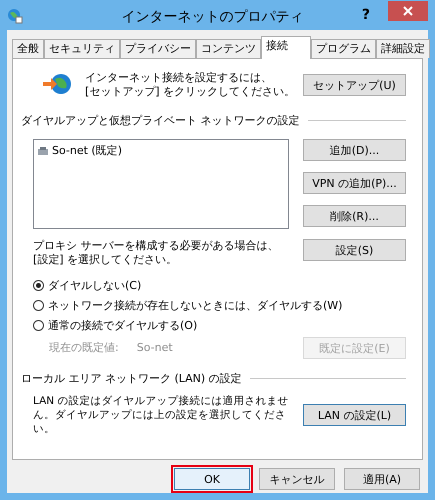 This screenshot has height=500, width=435. Describe the element at coordinates (123, 325) in the screenshot. I see `radio-label: 通常の接続でダイヤルする(O)` at that location.